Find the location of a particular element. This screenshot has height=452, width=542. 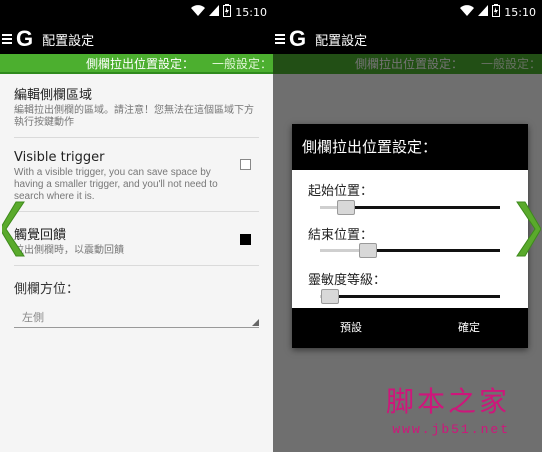

item-title: Visible trigger is located at coordinates (59, 157).